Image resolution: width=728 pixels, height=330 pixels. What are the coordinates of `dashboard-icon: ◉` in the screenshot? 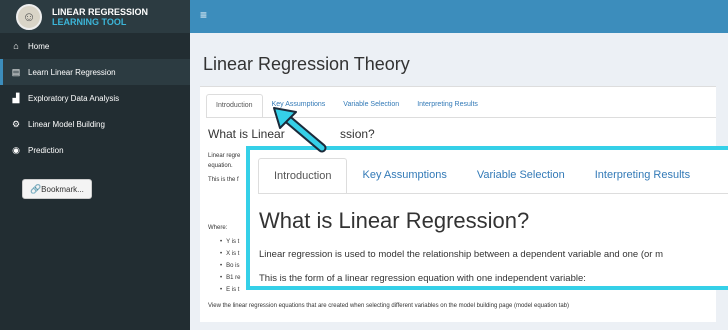 It's located at (16, 149).